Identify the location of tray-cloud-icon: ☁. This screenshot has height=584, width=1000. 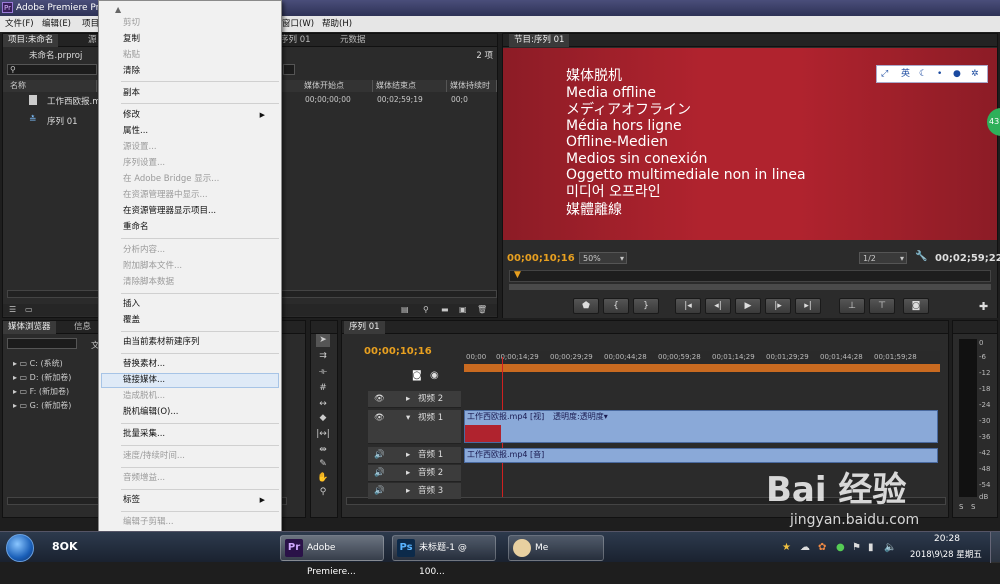
(805, 547).